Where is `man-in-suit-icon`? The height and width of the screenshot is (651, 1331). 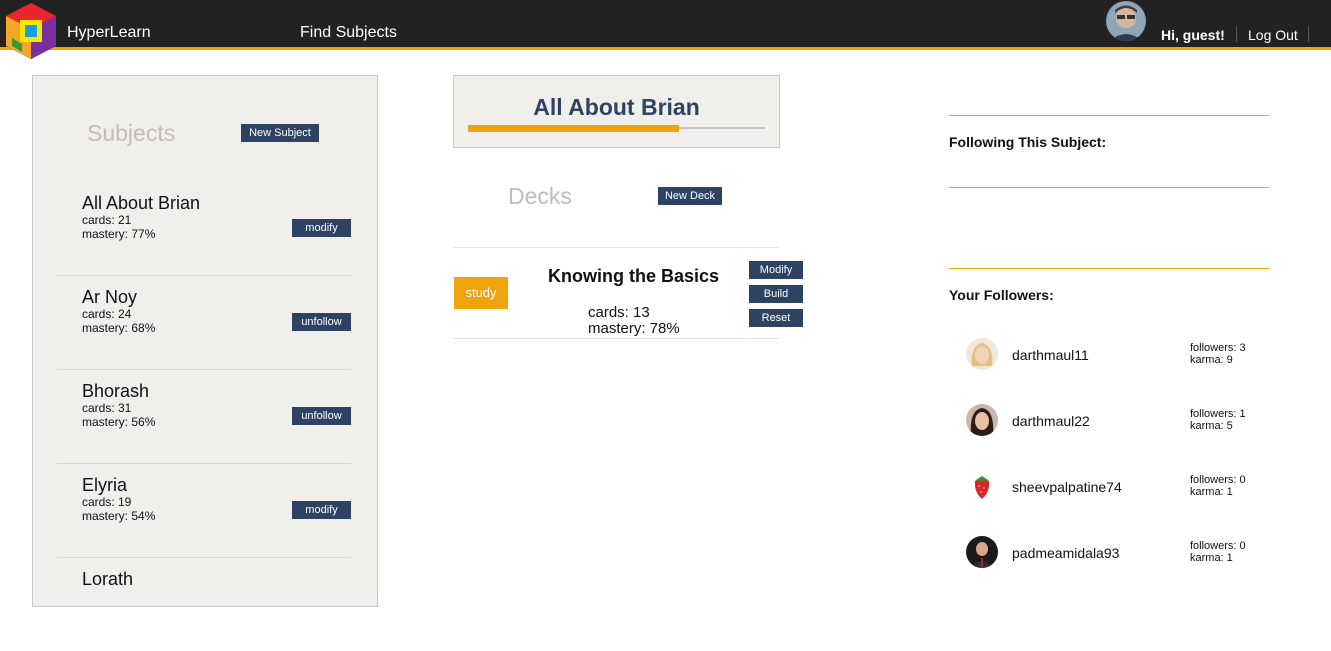
man-in-suit-icon is located at coordinates (982, 552).